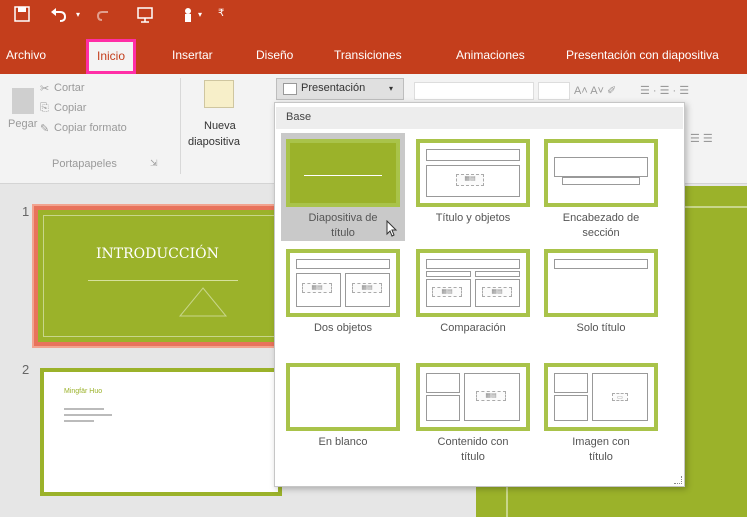  I want to click on save-icon, so click(22, 16).